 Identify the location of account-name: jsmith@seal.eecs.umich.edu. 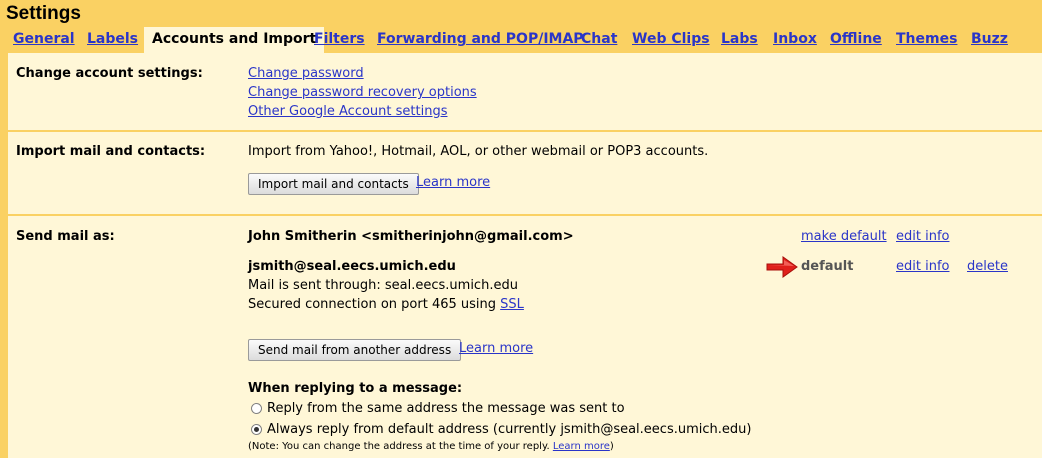
(352, 266).